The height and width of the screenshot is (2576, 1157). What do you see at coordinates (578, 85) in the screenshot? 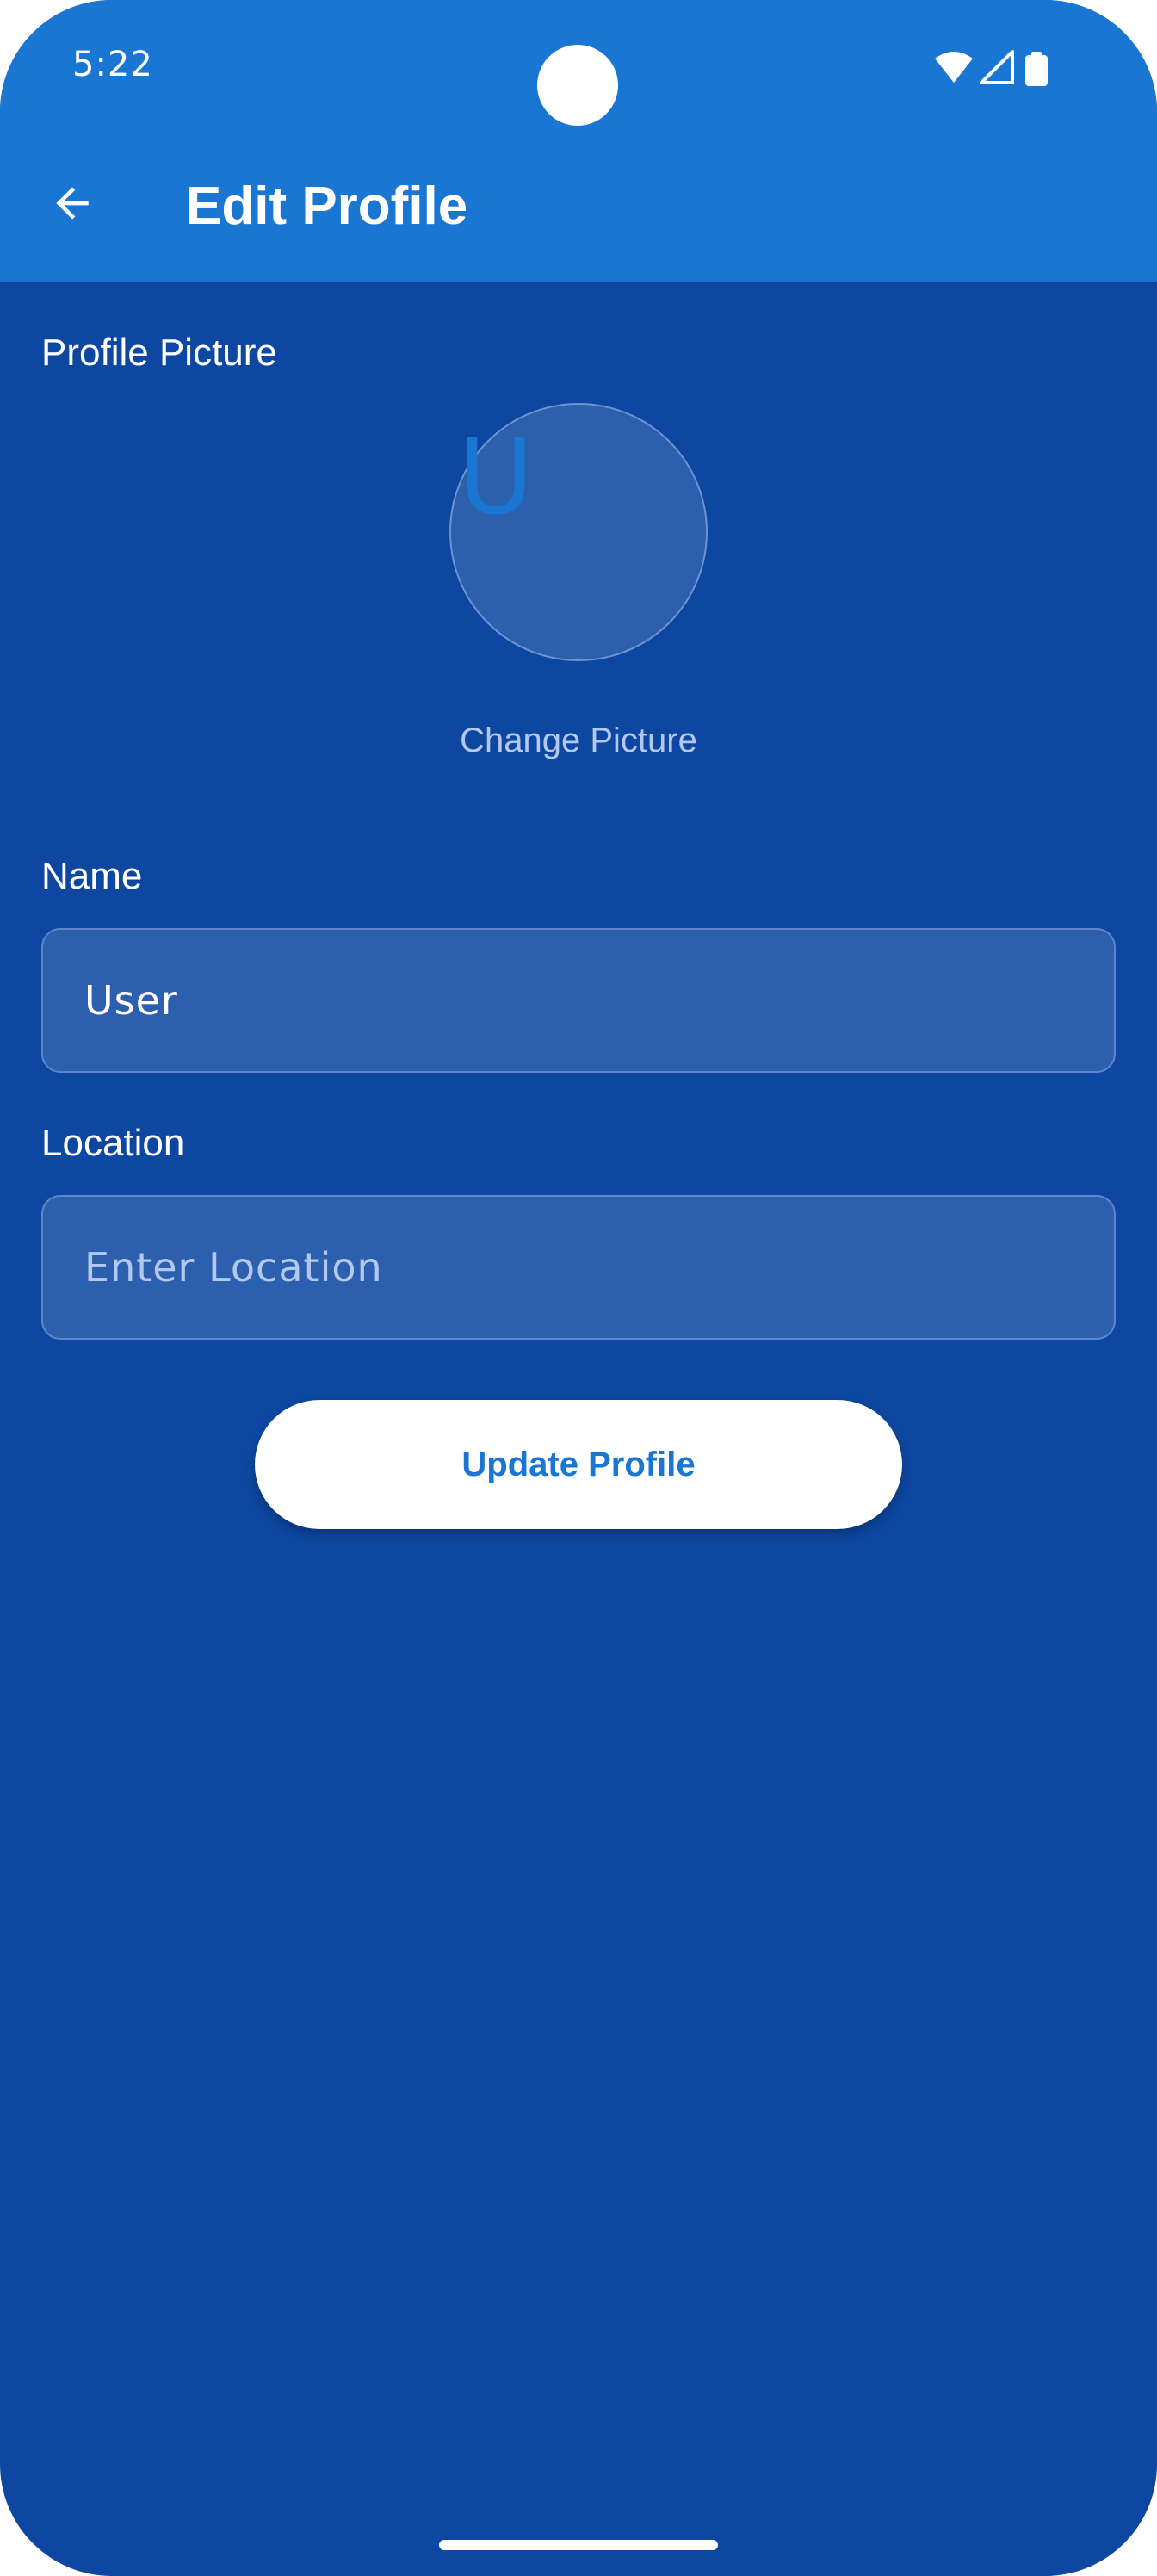
I see `camera-cutout` at bounding box center [578, 85].